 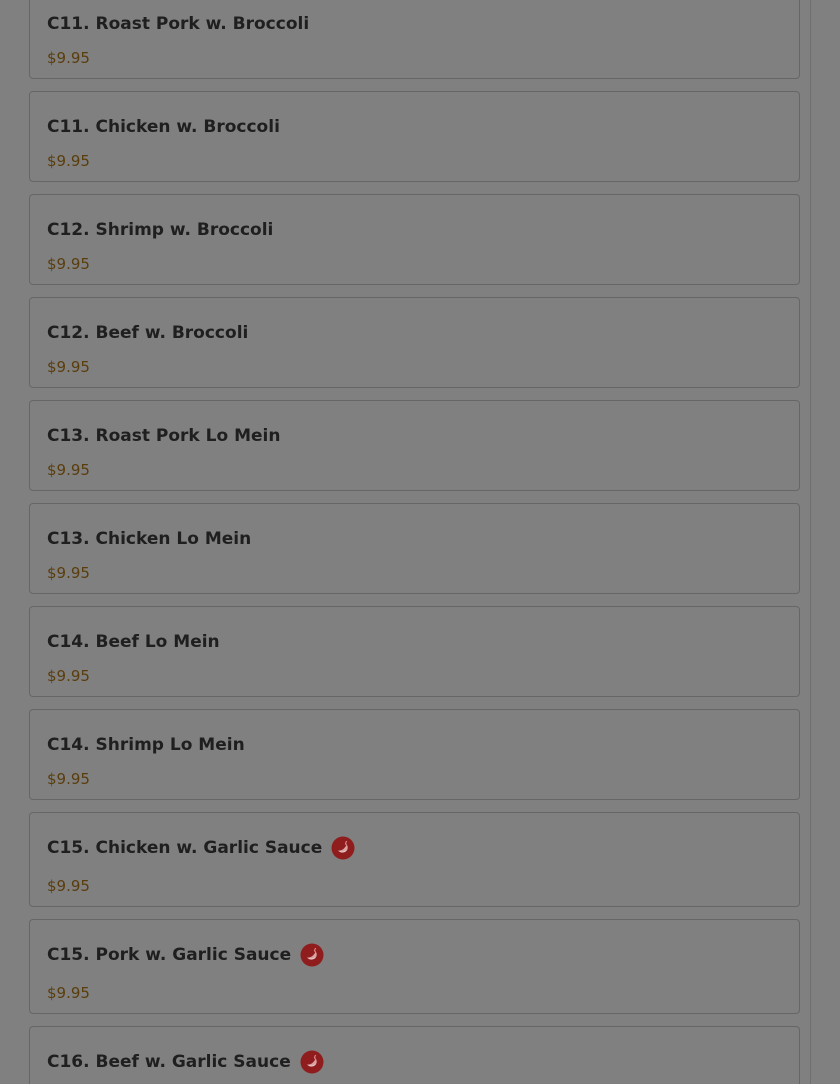 What do you see at coordinates (414, 966) in the screenshot?
I see `menu-item-card: C15. Pork w. Garlic Sauce $9.95` at bounding box center [414, 966].